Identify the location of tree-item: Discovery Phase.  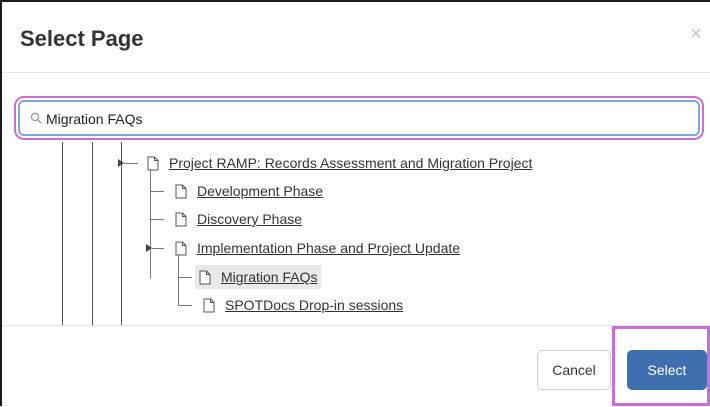
(238, 219).